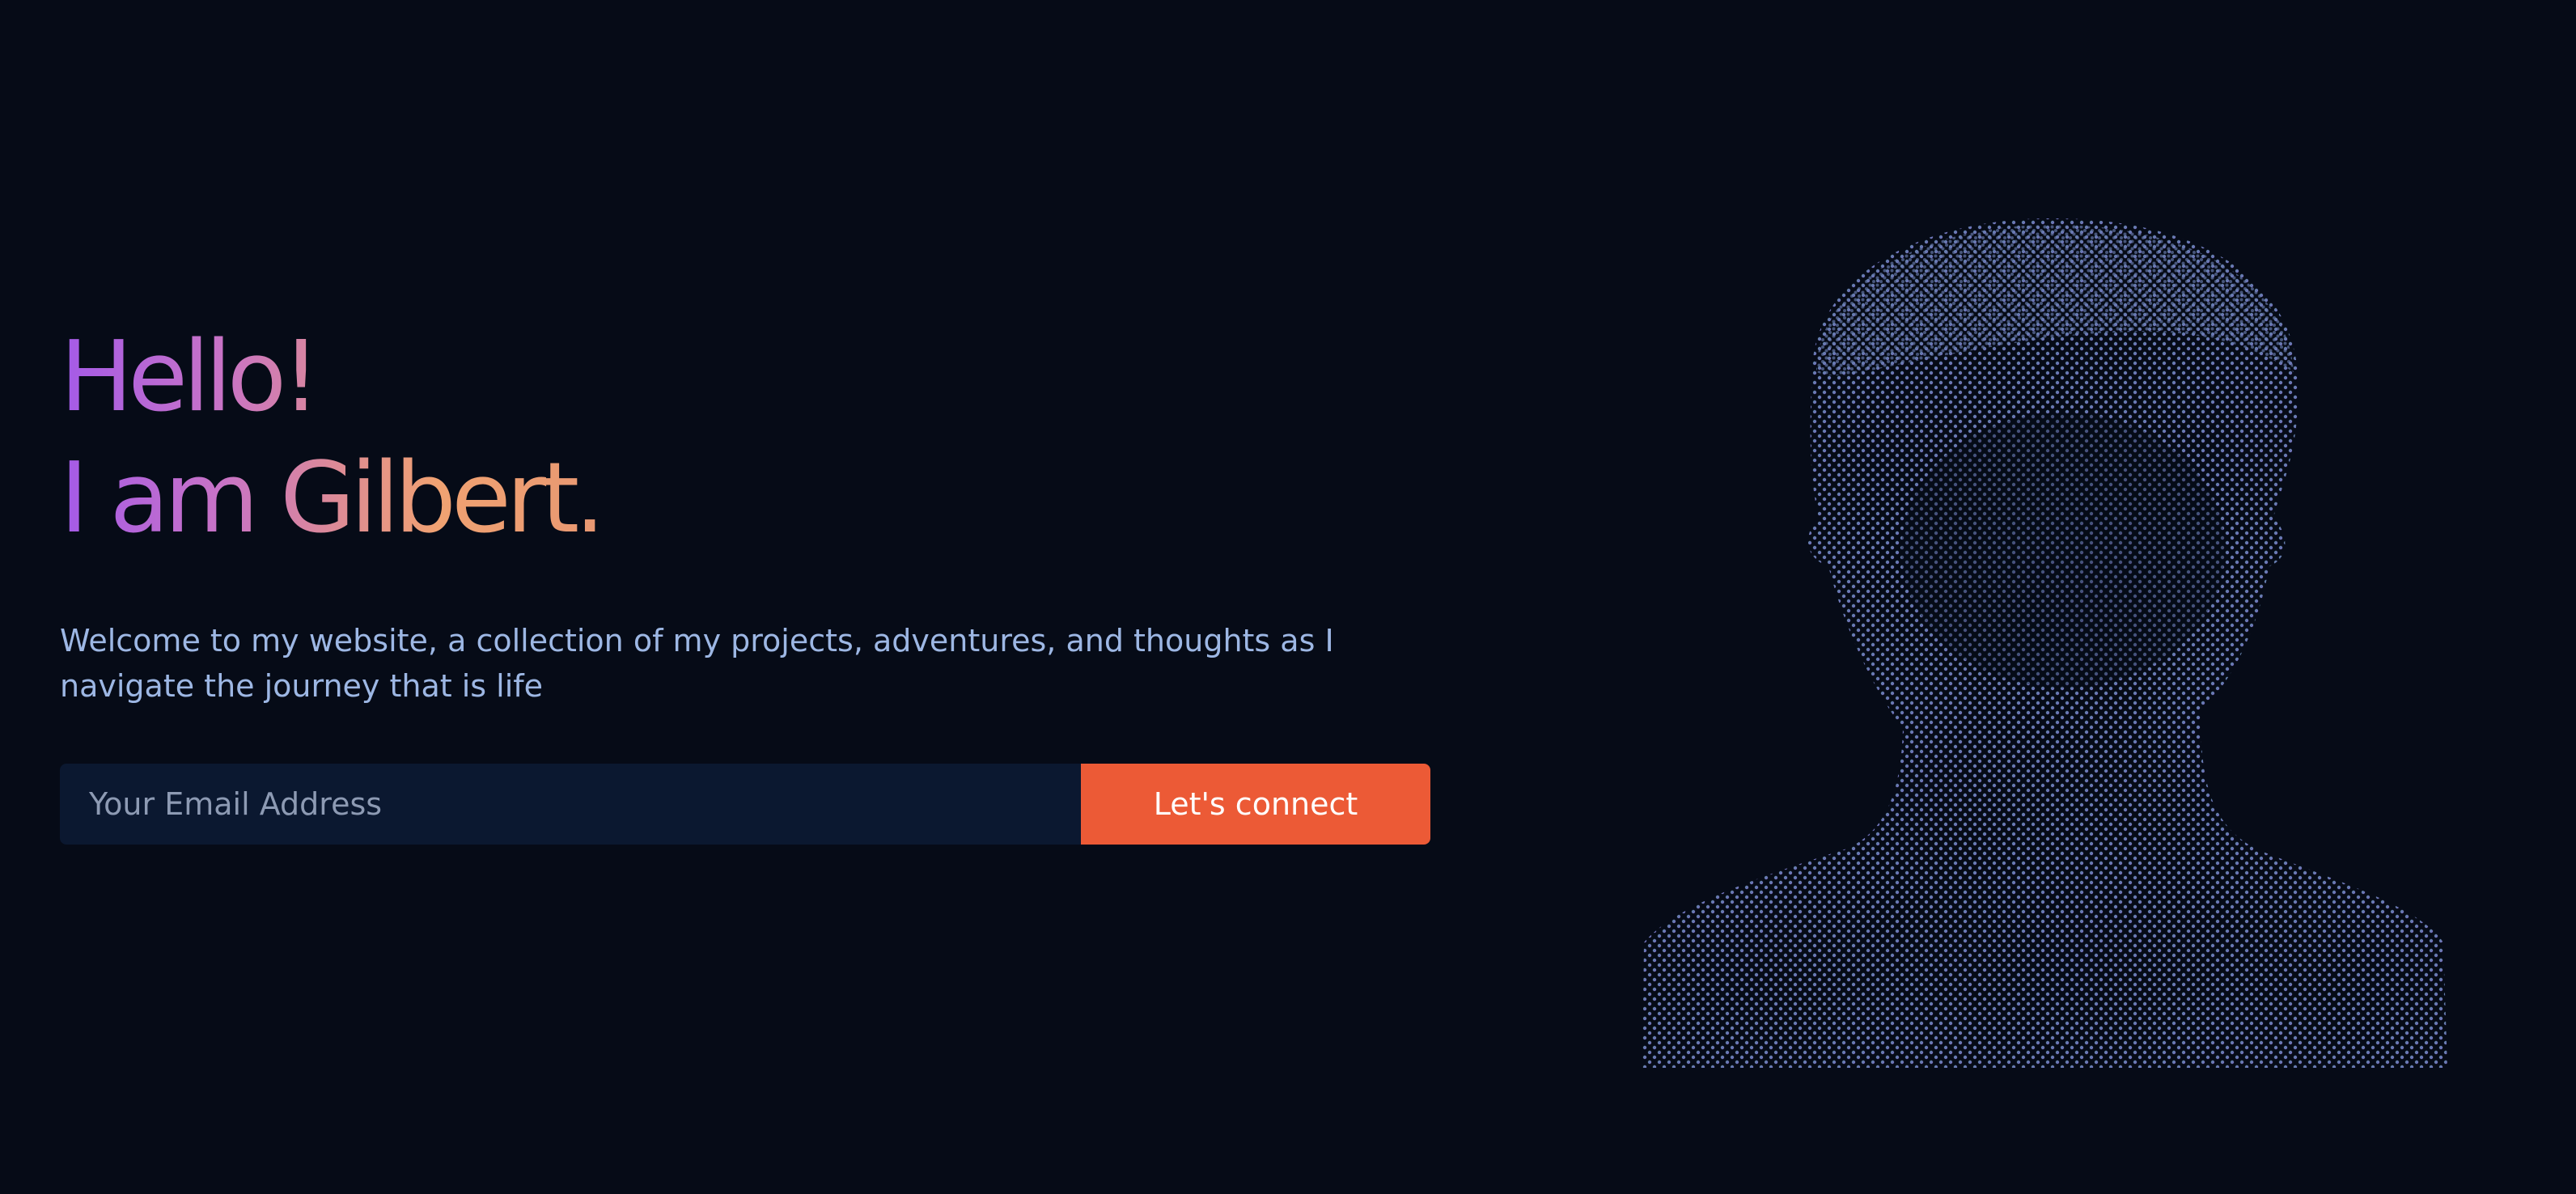 The image size is (2576, 1194). Describe the element at coordinates (570, 804) in the screenshot. I see `email-input` at that location.